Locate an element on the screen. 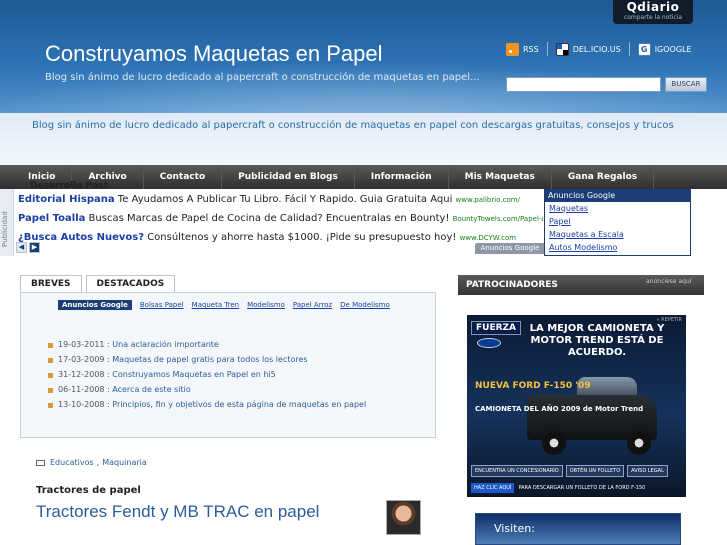 The image size is (727, 545). nav-item-gana-regalos: Gana Regalos is located at coordinates (603, 177).